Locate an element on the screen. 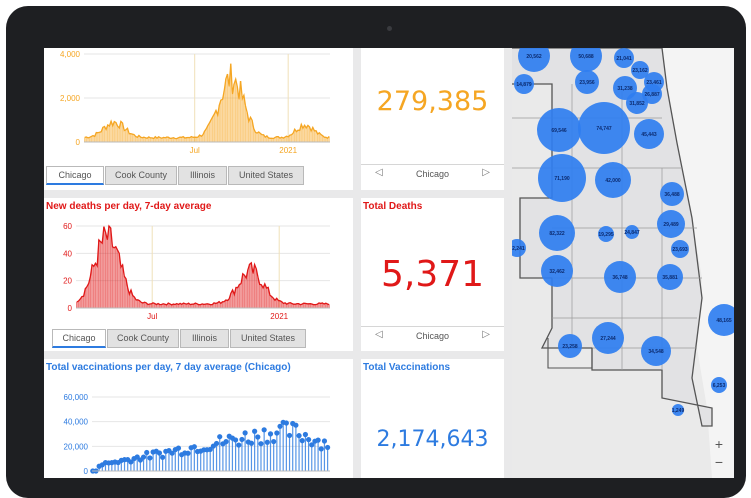 This screenshot has width=751, height=498. deaths-tab-united-states: United States is located at coordinates (268, 338).